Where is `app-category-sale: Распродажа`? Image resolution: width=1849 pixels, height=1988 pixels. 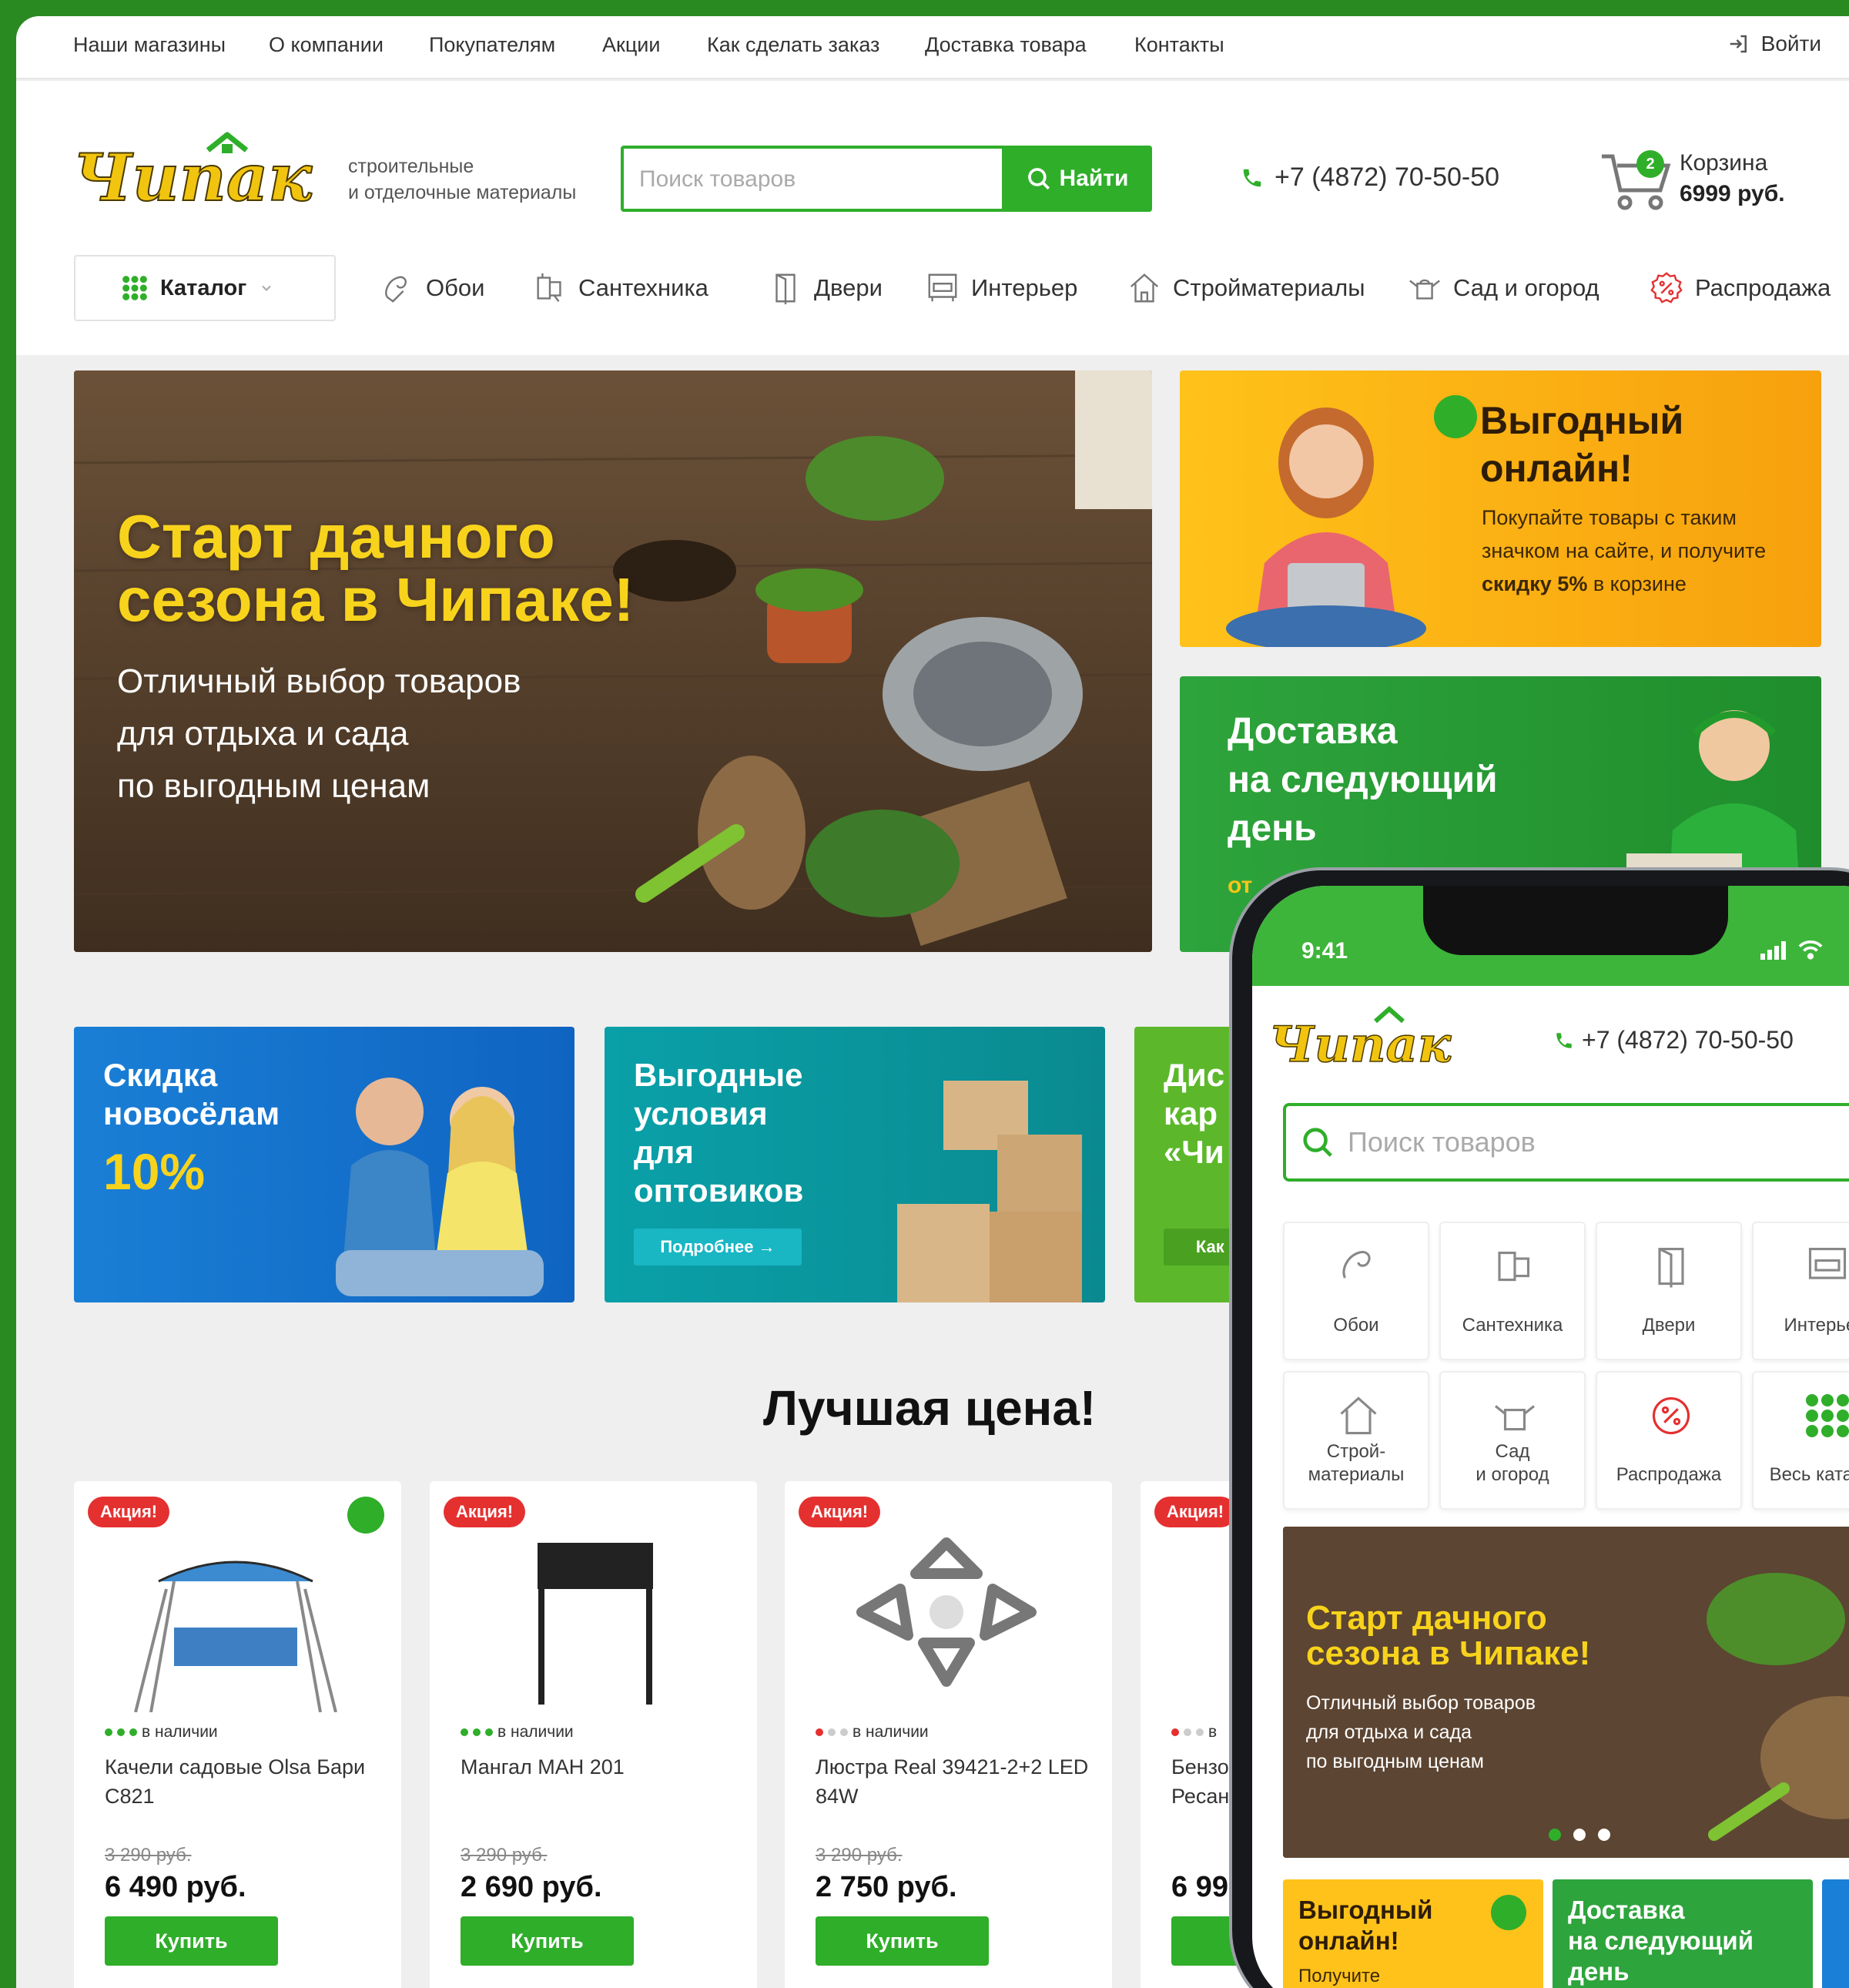
app-category-sale: Распродажа is located at coordinates (1669, 1441).